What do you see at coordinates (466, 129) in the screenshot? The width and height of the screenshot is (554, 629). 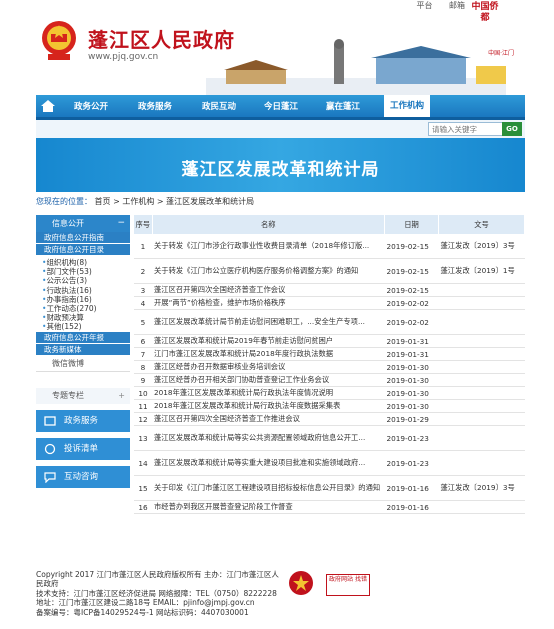 I see `search-input` at bounding box center [466, 129].